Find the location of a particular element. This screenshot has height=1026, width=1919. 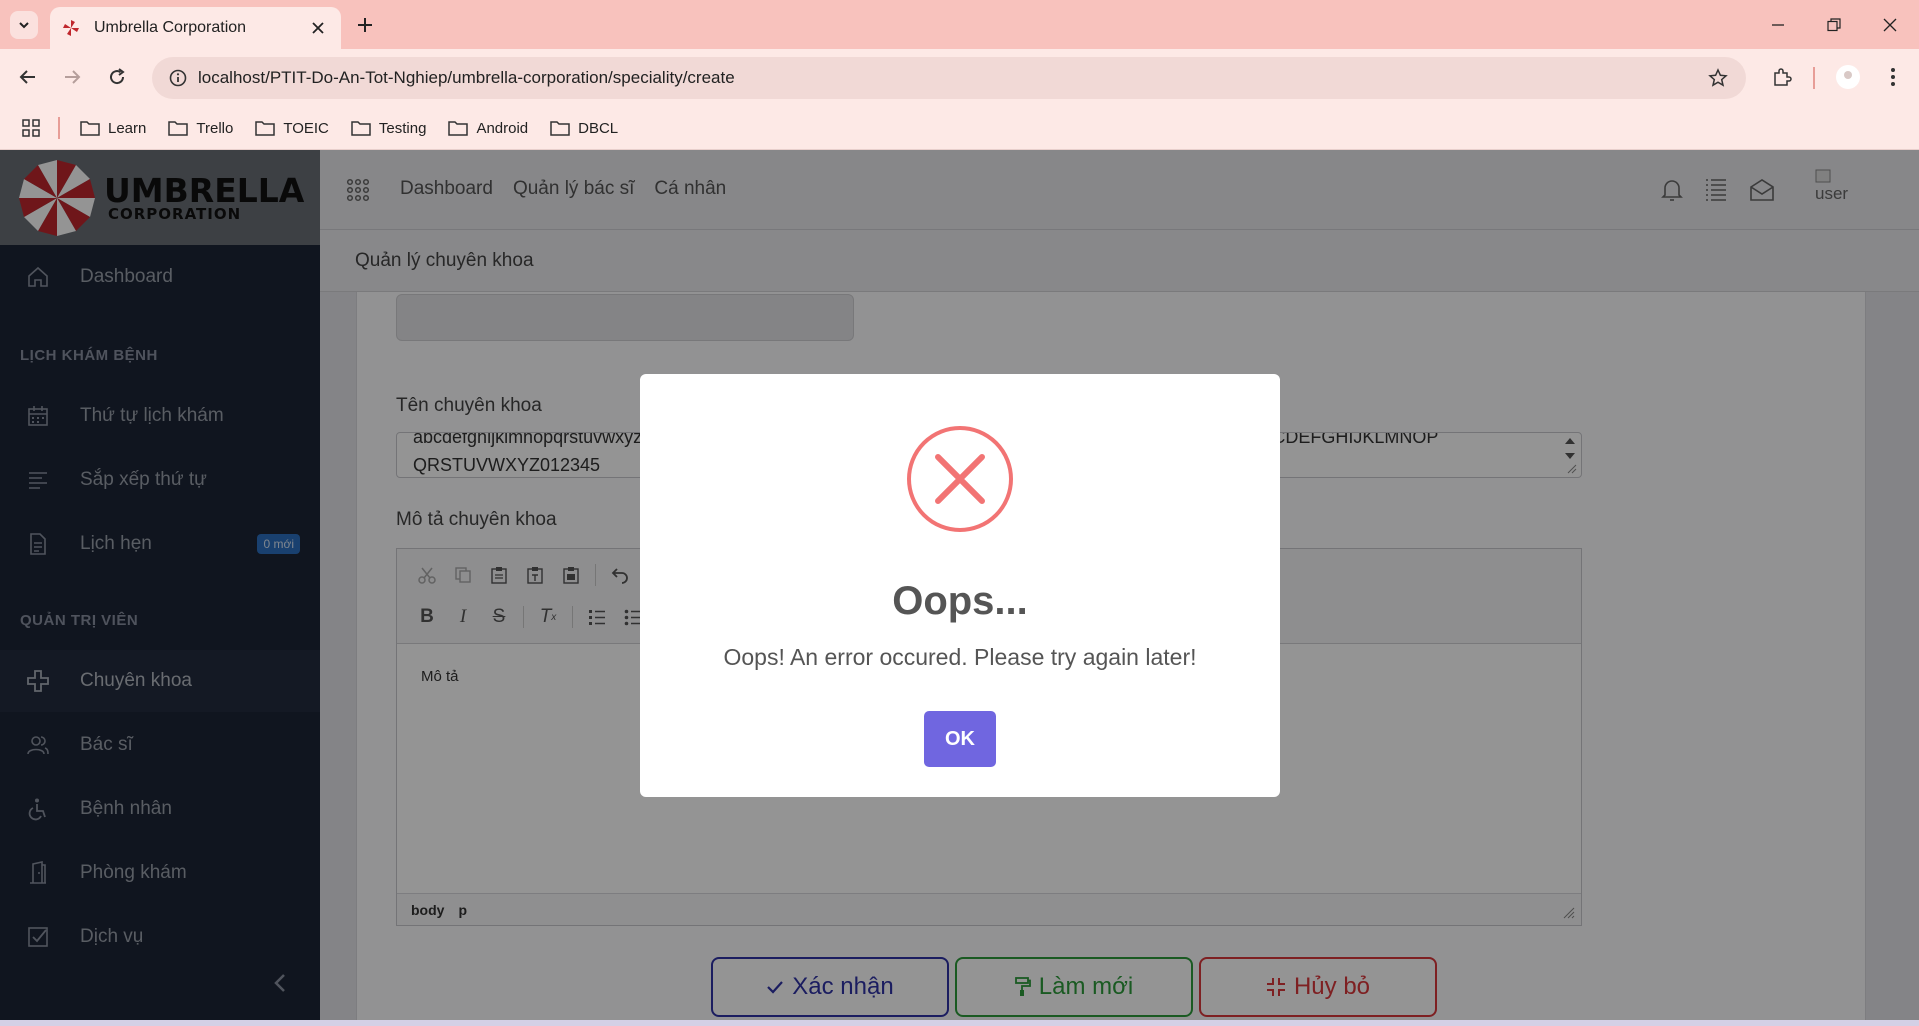

minimize-button is located at coordinates (1778, 24).